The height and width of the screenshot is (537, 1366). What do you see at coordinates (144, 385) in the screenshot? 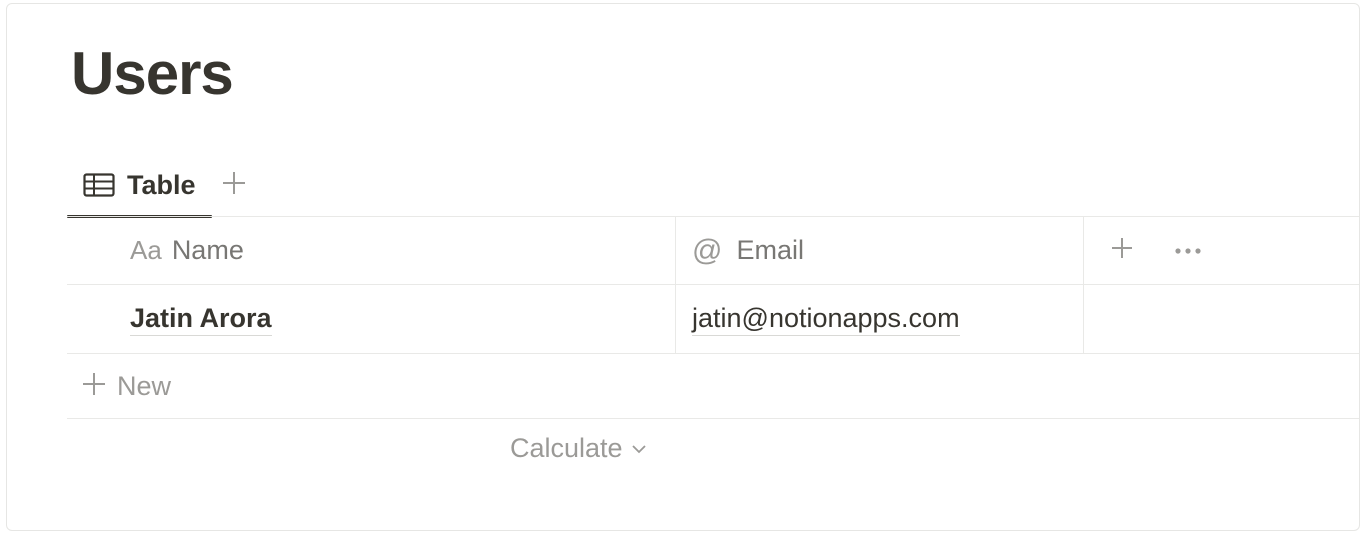
I see `new-row-label: New` at bounding box center [144, 385].